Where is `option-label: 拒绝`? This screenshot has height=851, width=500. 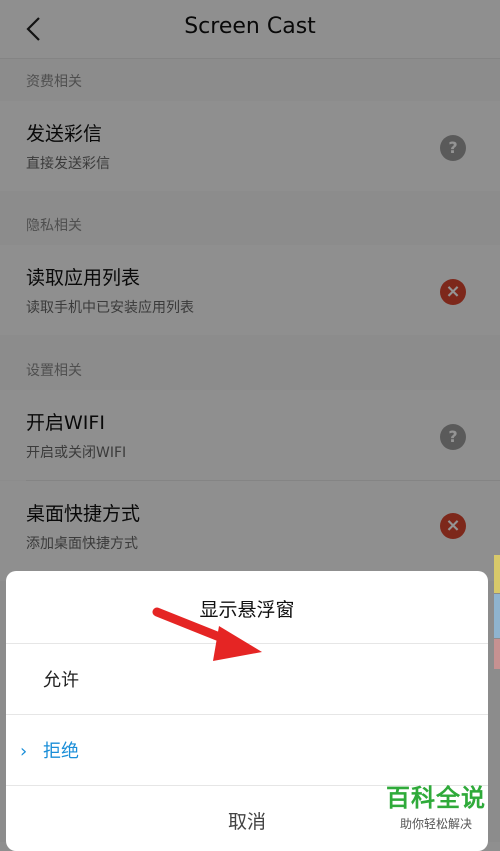 option-label: 拒绝 is located at coordinates (61, 751).